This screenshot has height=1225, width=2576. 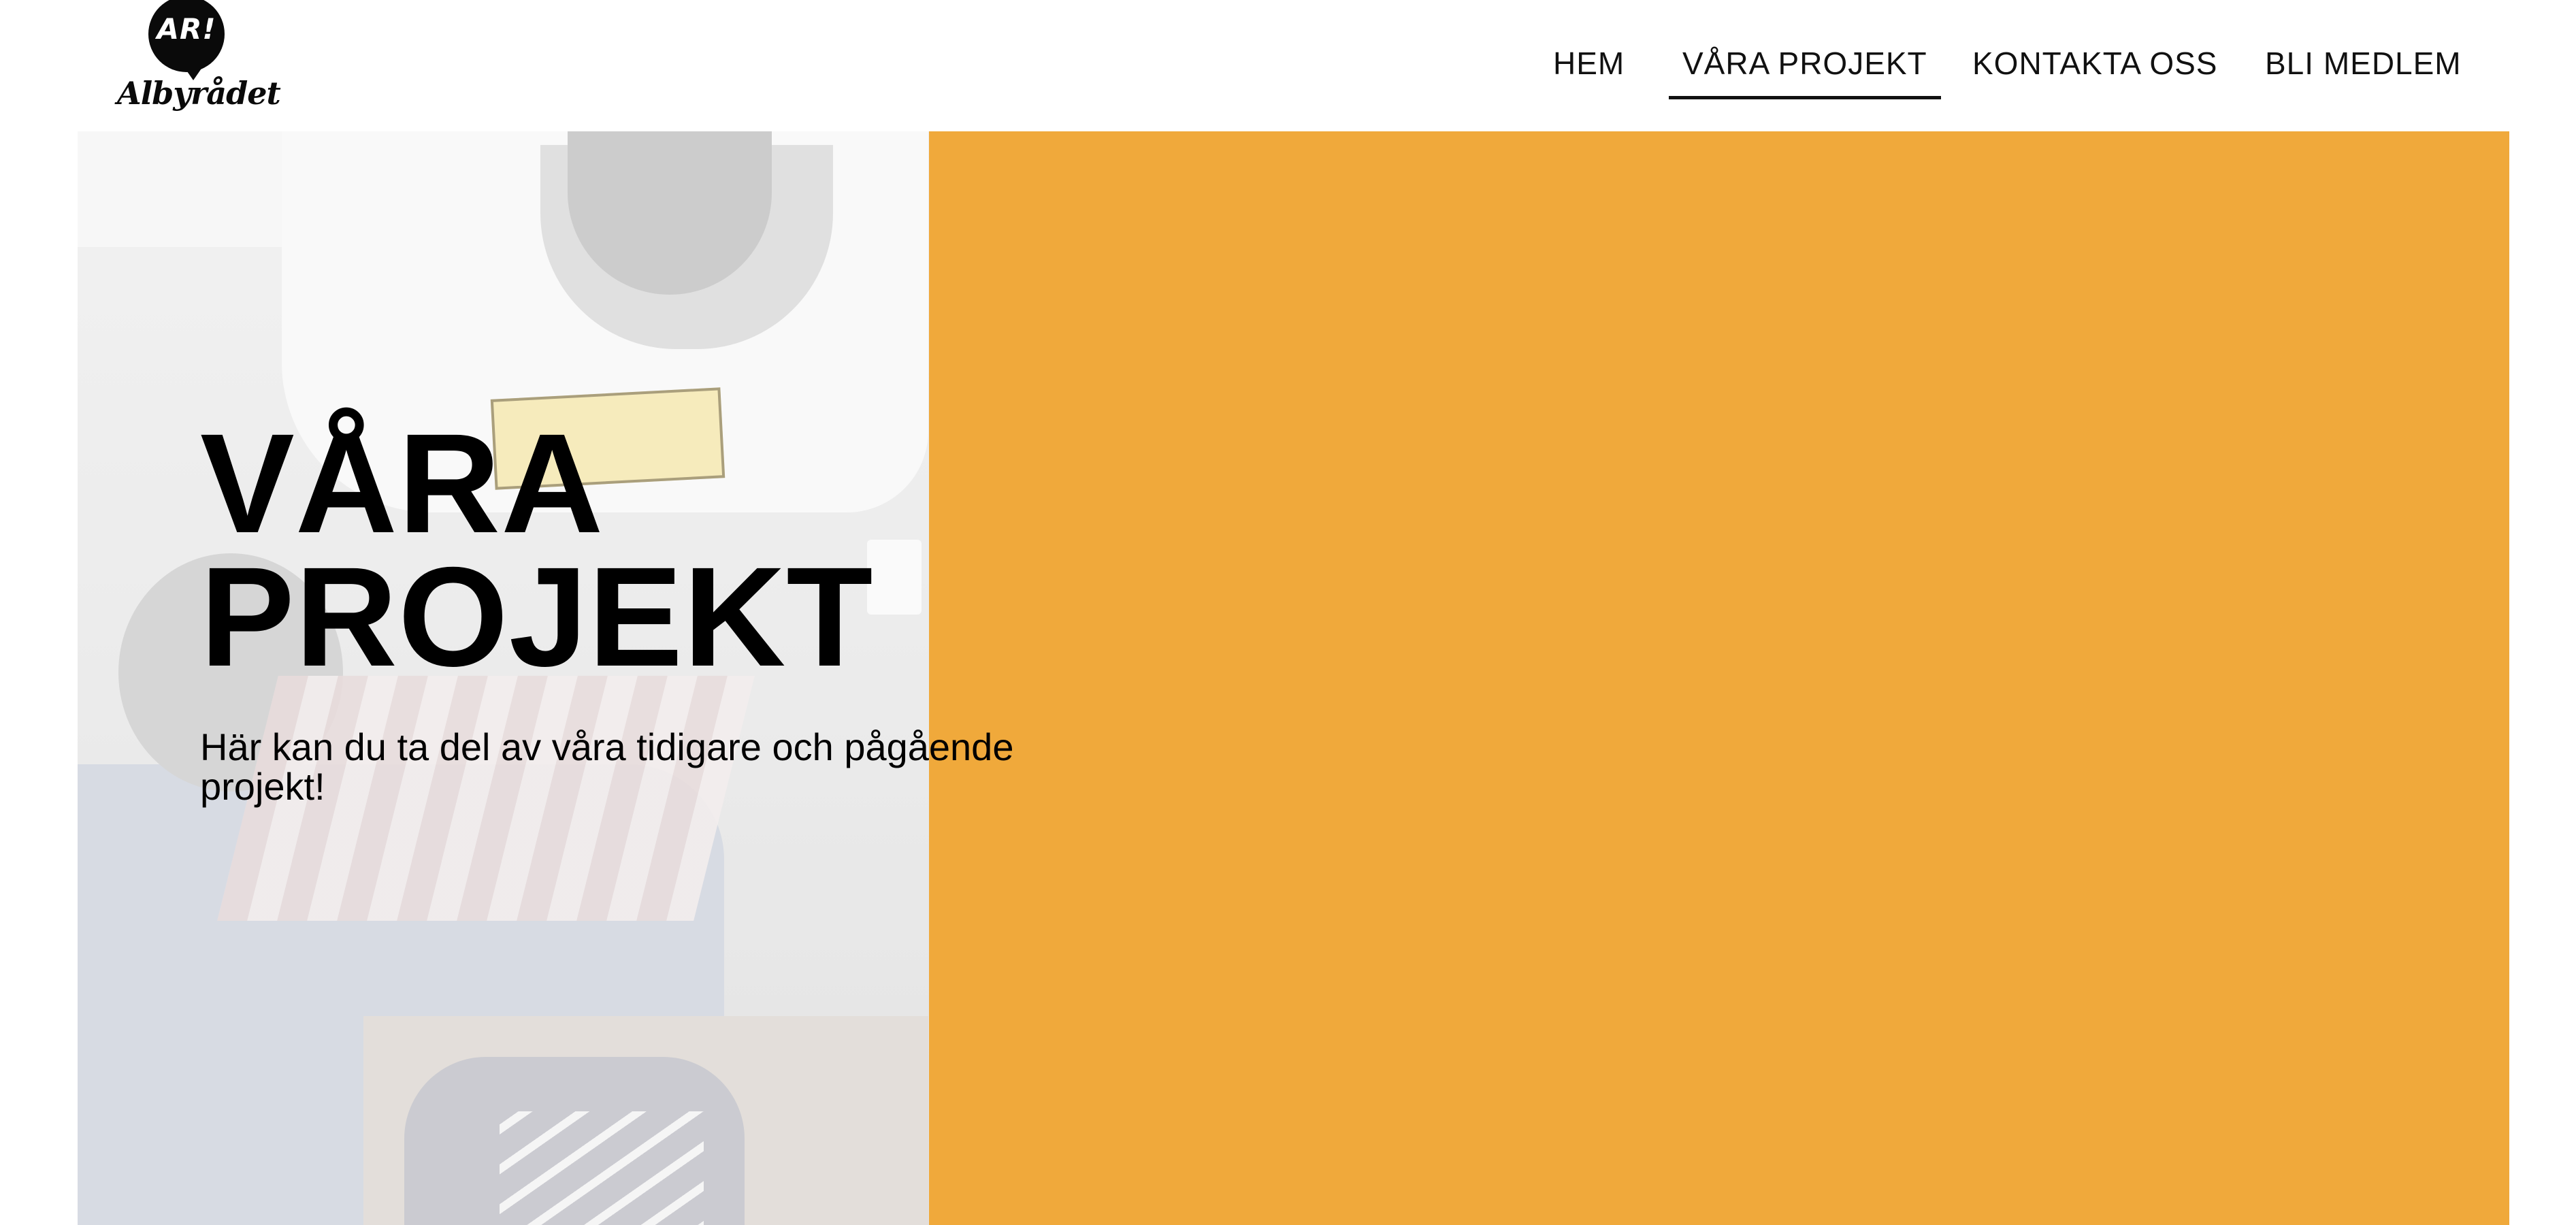 I want to click on nav-item-vara-projekt: VÅRA PROJEKT, so click(x=1805, y=70).